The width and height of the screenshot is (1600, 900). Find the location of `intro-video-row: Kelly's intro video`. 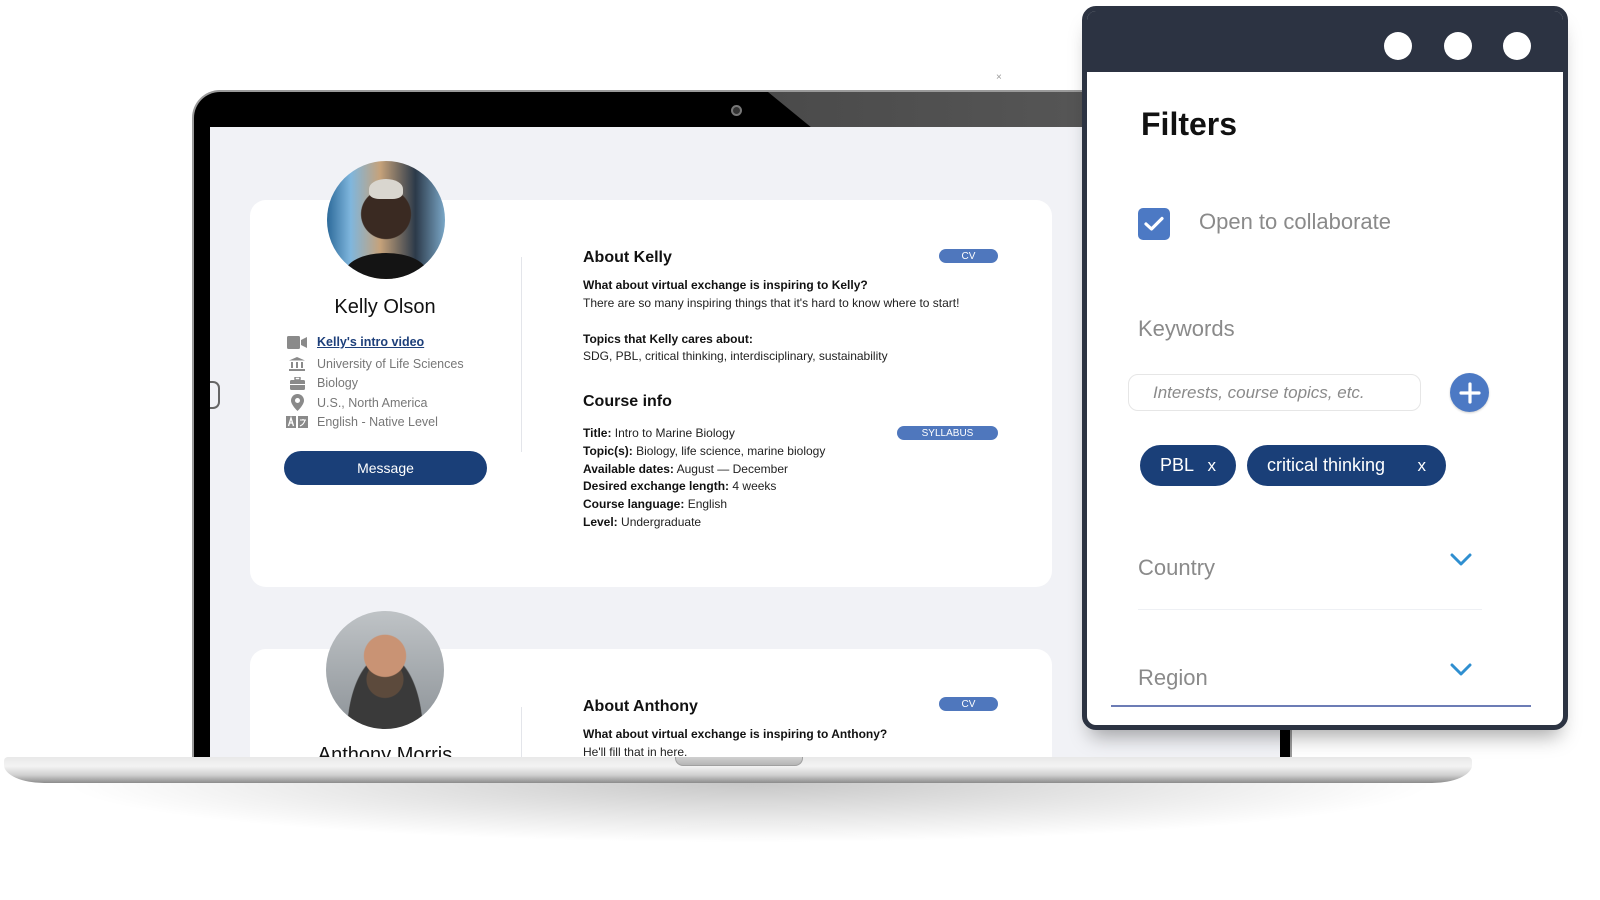

intro-video-row: Kelly's intro video is located at coordinates (375, 342).